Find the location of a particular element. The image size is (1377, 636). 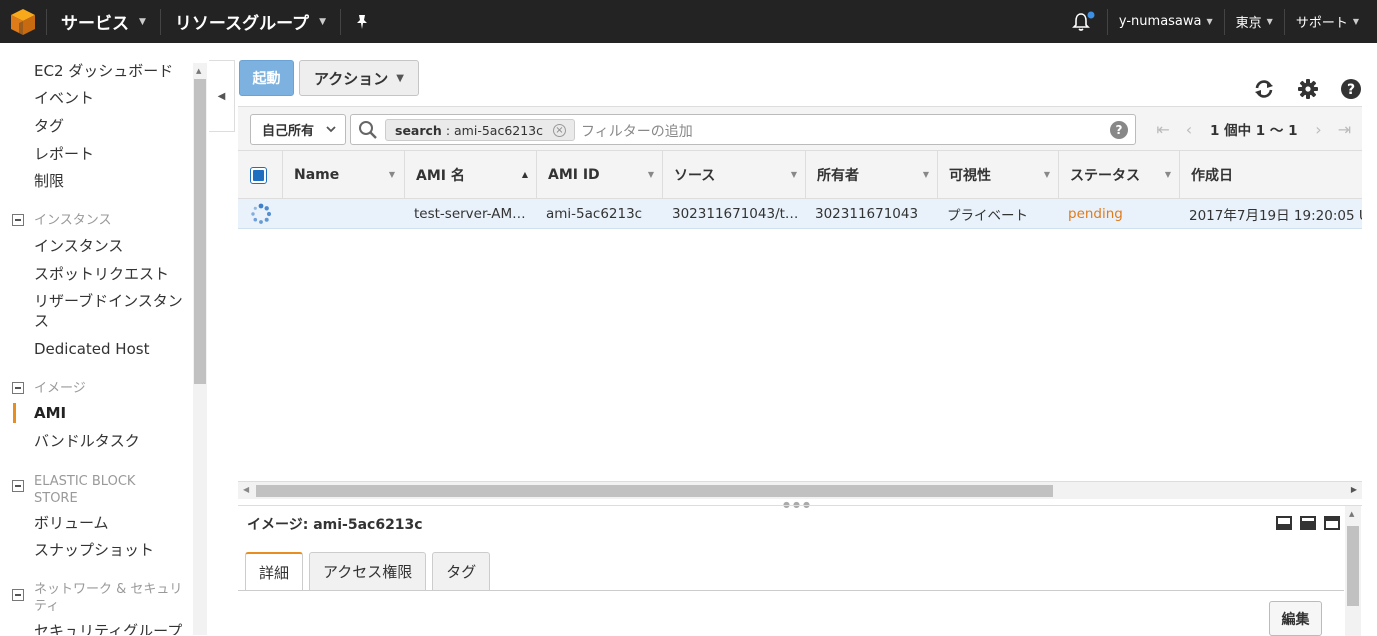

detail-scrollbar: ▲ is located at coordinates (1353, 571).